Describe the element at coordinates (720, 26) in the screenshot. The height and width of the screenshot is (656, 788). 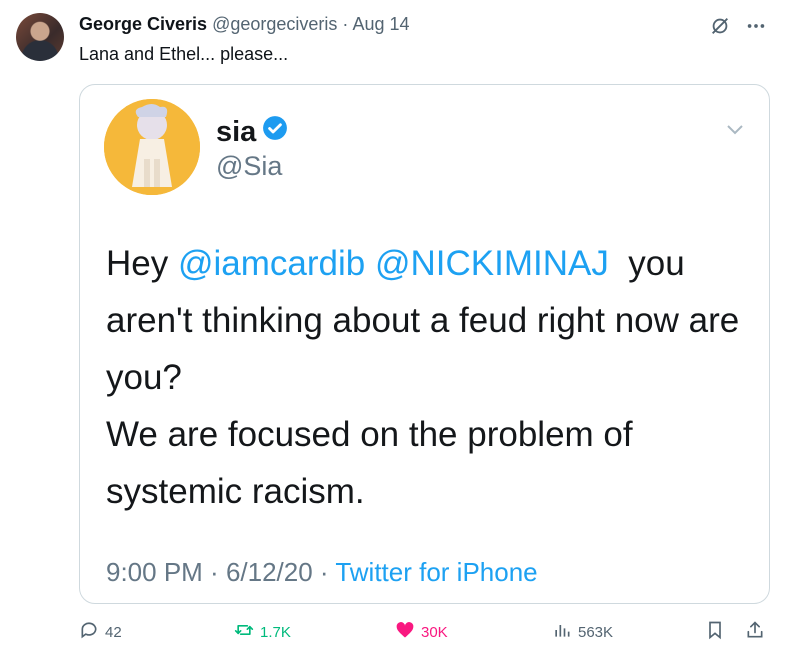
I see `grok-icon` at that location.